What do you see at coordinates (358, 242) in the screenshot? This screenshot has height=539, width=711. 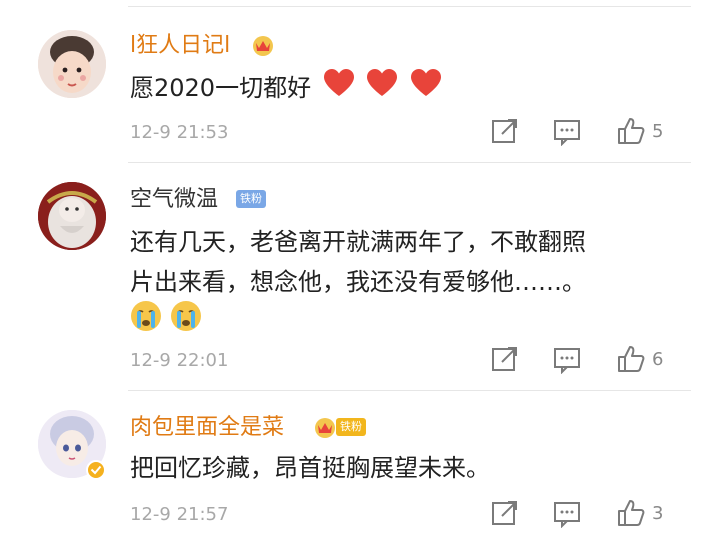 I see `comment-text-line: 还有几天，老爸离开就满两年了，不敢翻照` at bounding box center [358, 242].